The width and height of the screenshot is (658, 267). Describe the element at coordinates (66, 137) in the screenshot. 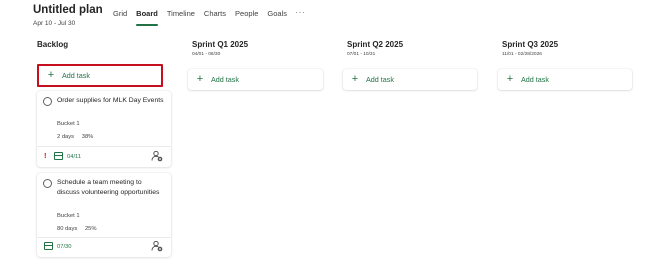

I see `task-duration: 2 days` at that location.